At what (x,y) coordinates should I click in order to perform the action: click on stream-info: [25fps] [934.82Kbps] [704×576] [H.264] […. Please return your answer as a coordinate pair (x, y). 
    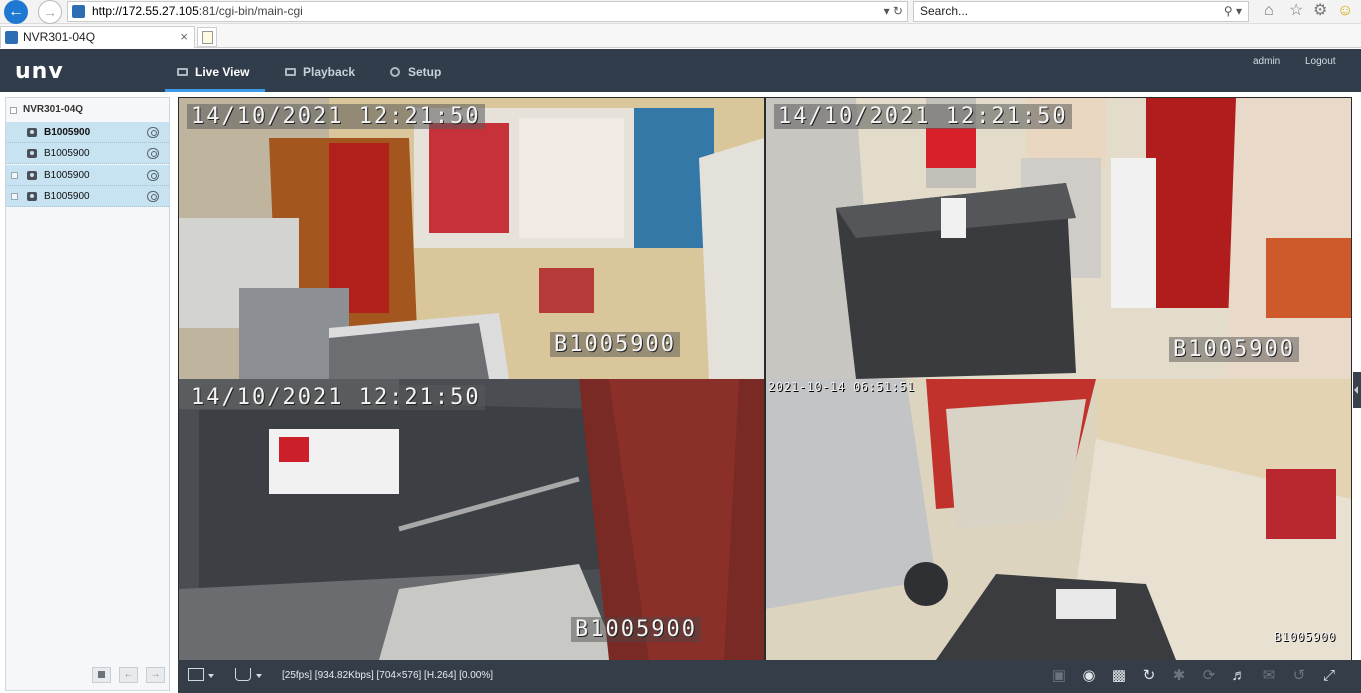
    Looking at the image, I should click on (387, 675).